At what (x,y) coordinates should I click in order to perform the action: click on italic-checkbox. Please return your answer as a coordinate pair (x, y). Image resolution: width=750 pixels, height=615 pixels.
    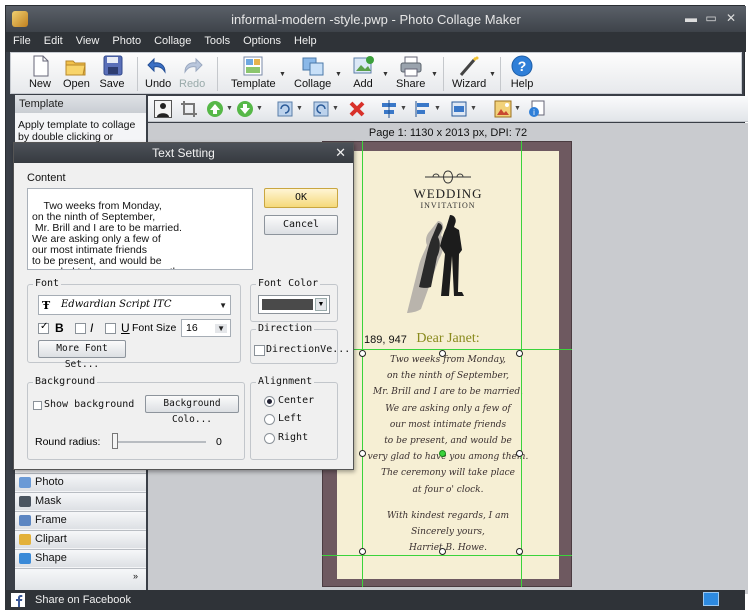
    Looking at the image, I should click on (80, 328).